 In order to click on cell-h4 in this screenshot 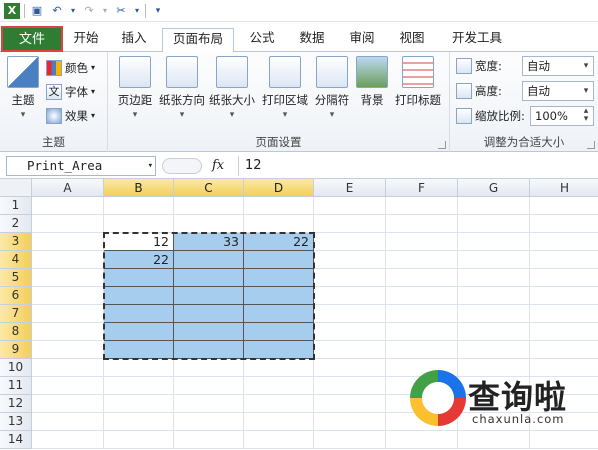, I will do `click(564, 260)`.